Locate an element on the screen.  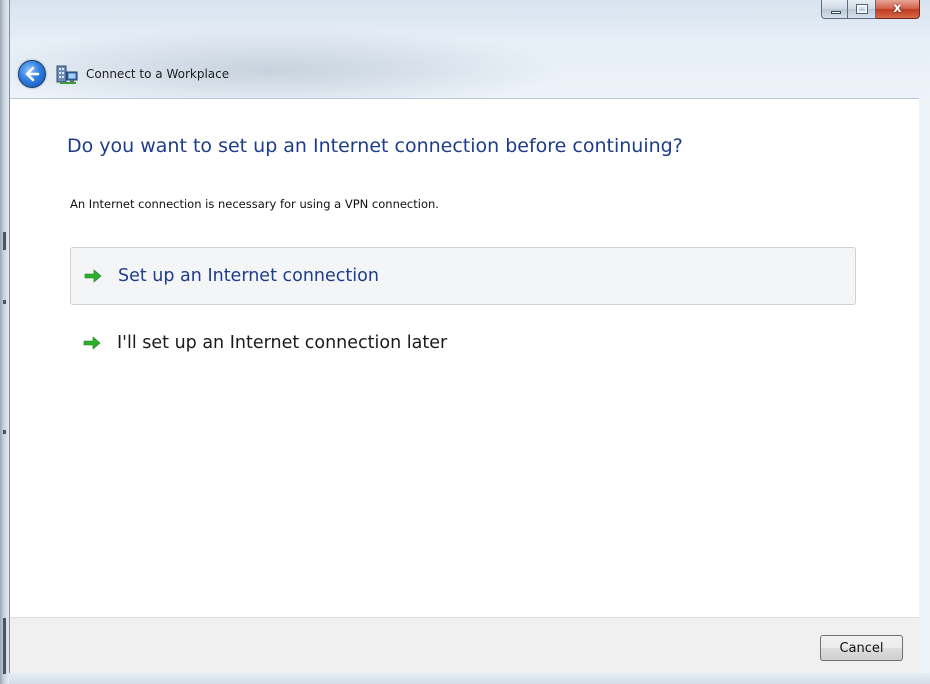
close-button: x is located at coordinates (898, 9).